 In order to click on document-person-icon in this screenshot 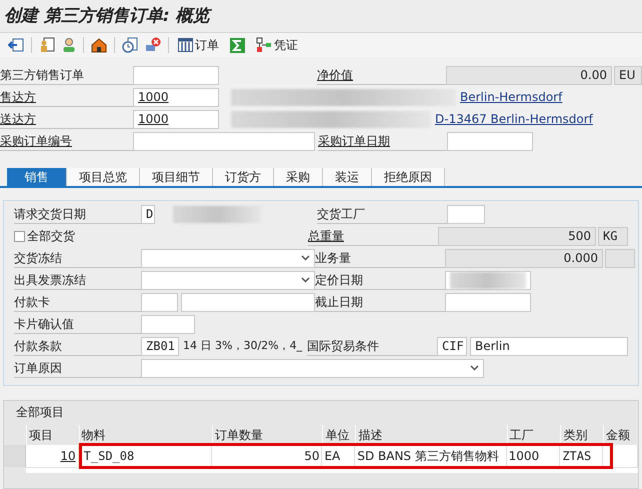, I will do `click(47, 45)`.